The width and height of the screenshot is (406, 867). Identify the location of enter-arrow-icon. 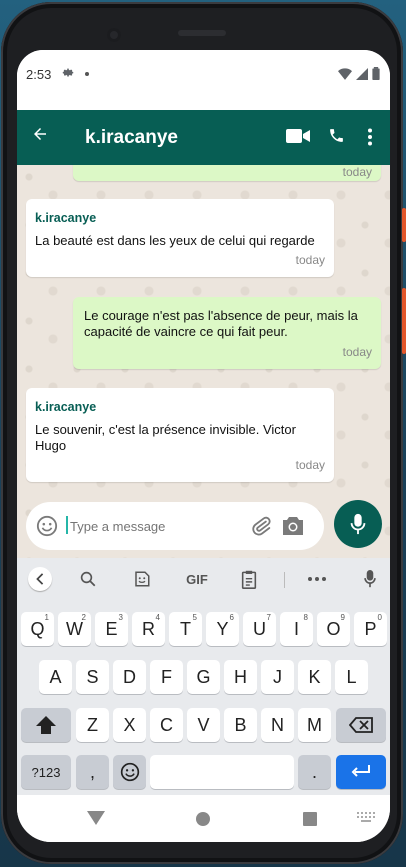
(360, 771).